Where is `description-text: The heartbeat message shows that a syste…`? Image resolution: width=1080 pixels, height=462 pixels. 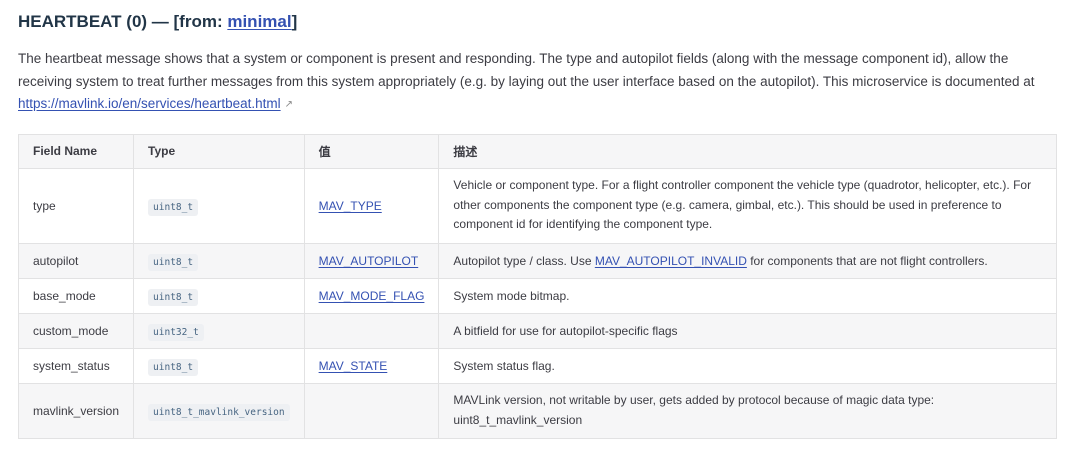 description-text: The heartbeat message shows that a syste… is located at coordinates (526, 70).